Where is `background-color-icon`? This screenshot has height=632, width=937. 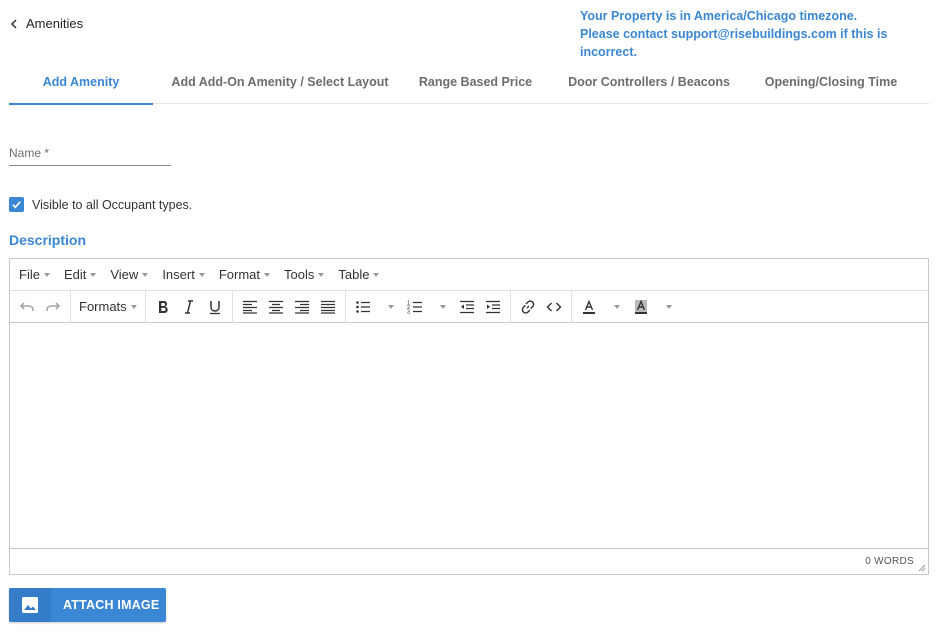 background-color-icon is located at coordinates (640, 306).